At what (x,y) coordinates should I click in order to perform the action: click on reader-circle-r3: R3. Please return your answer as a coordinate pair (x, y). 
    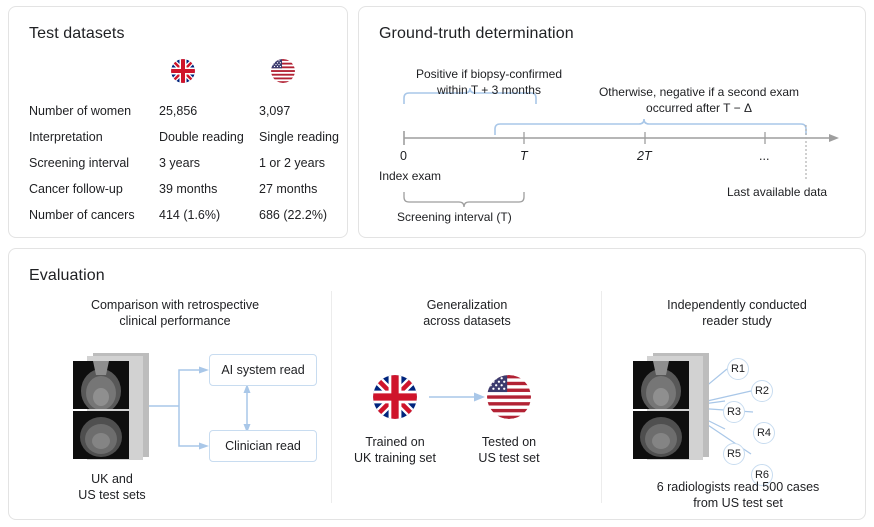
    Looking at the image, I should click on (734, 412).